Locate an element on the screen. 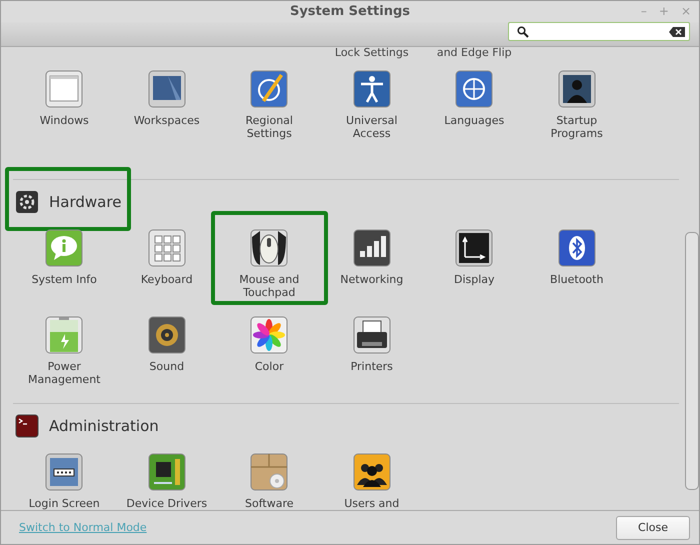 This screenshot has height=545, width=700. item-label: Printers is located at coordinates (371, 366).